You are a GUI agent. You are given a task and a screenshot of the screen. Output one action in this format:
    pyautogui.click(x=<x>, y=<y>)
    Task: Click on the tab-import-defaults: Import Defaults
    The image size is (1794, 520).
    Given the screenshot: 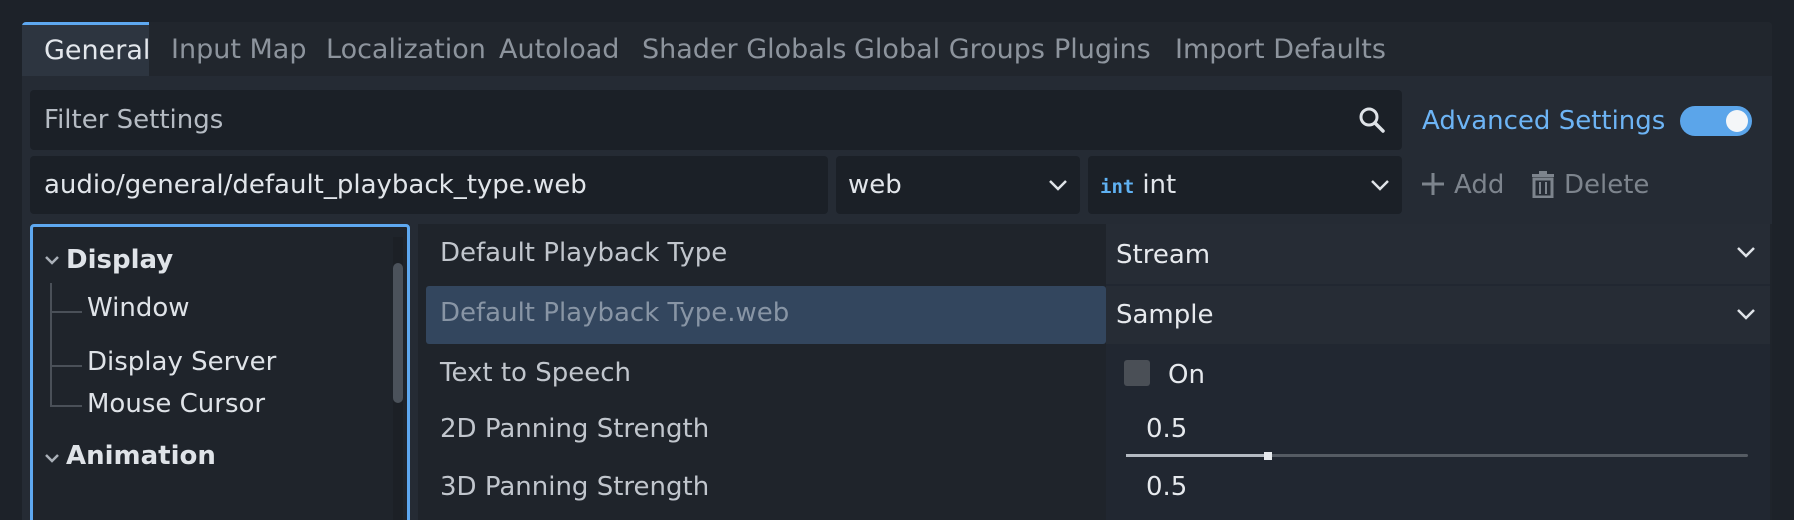 What is the action you would take?
    pyautogui.click(x=1280, y=49)
    